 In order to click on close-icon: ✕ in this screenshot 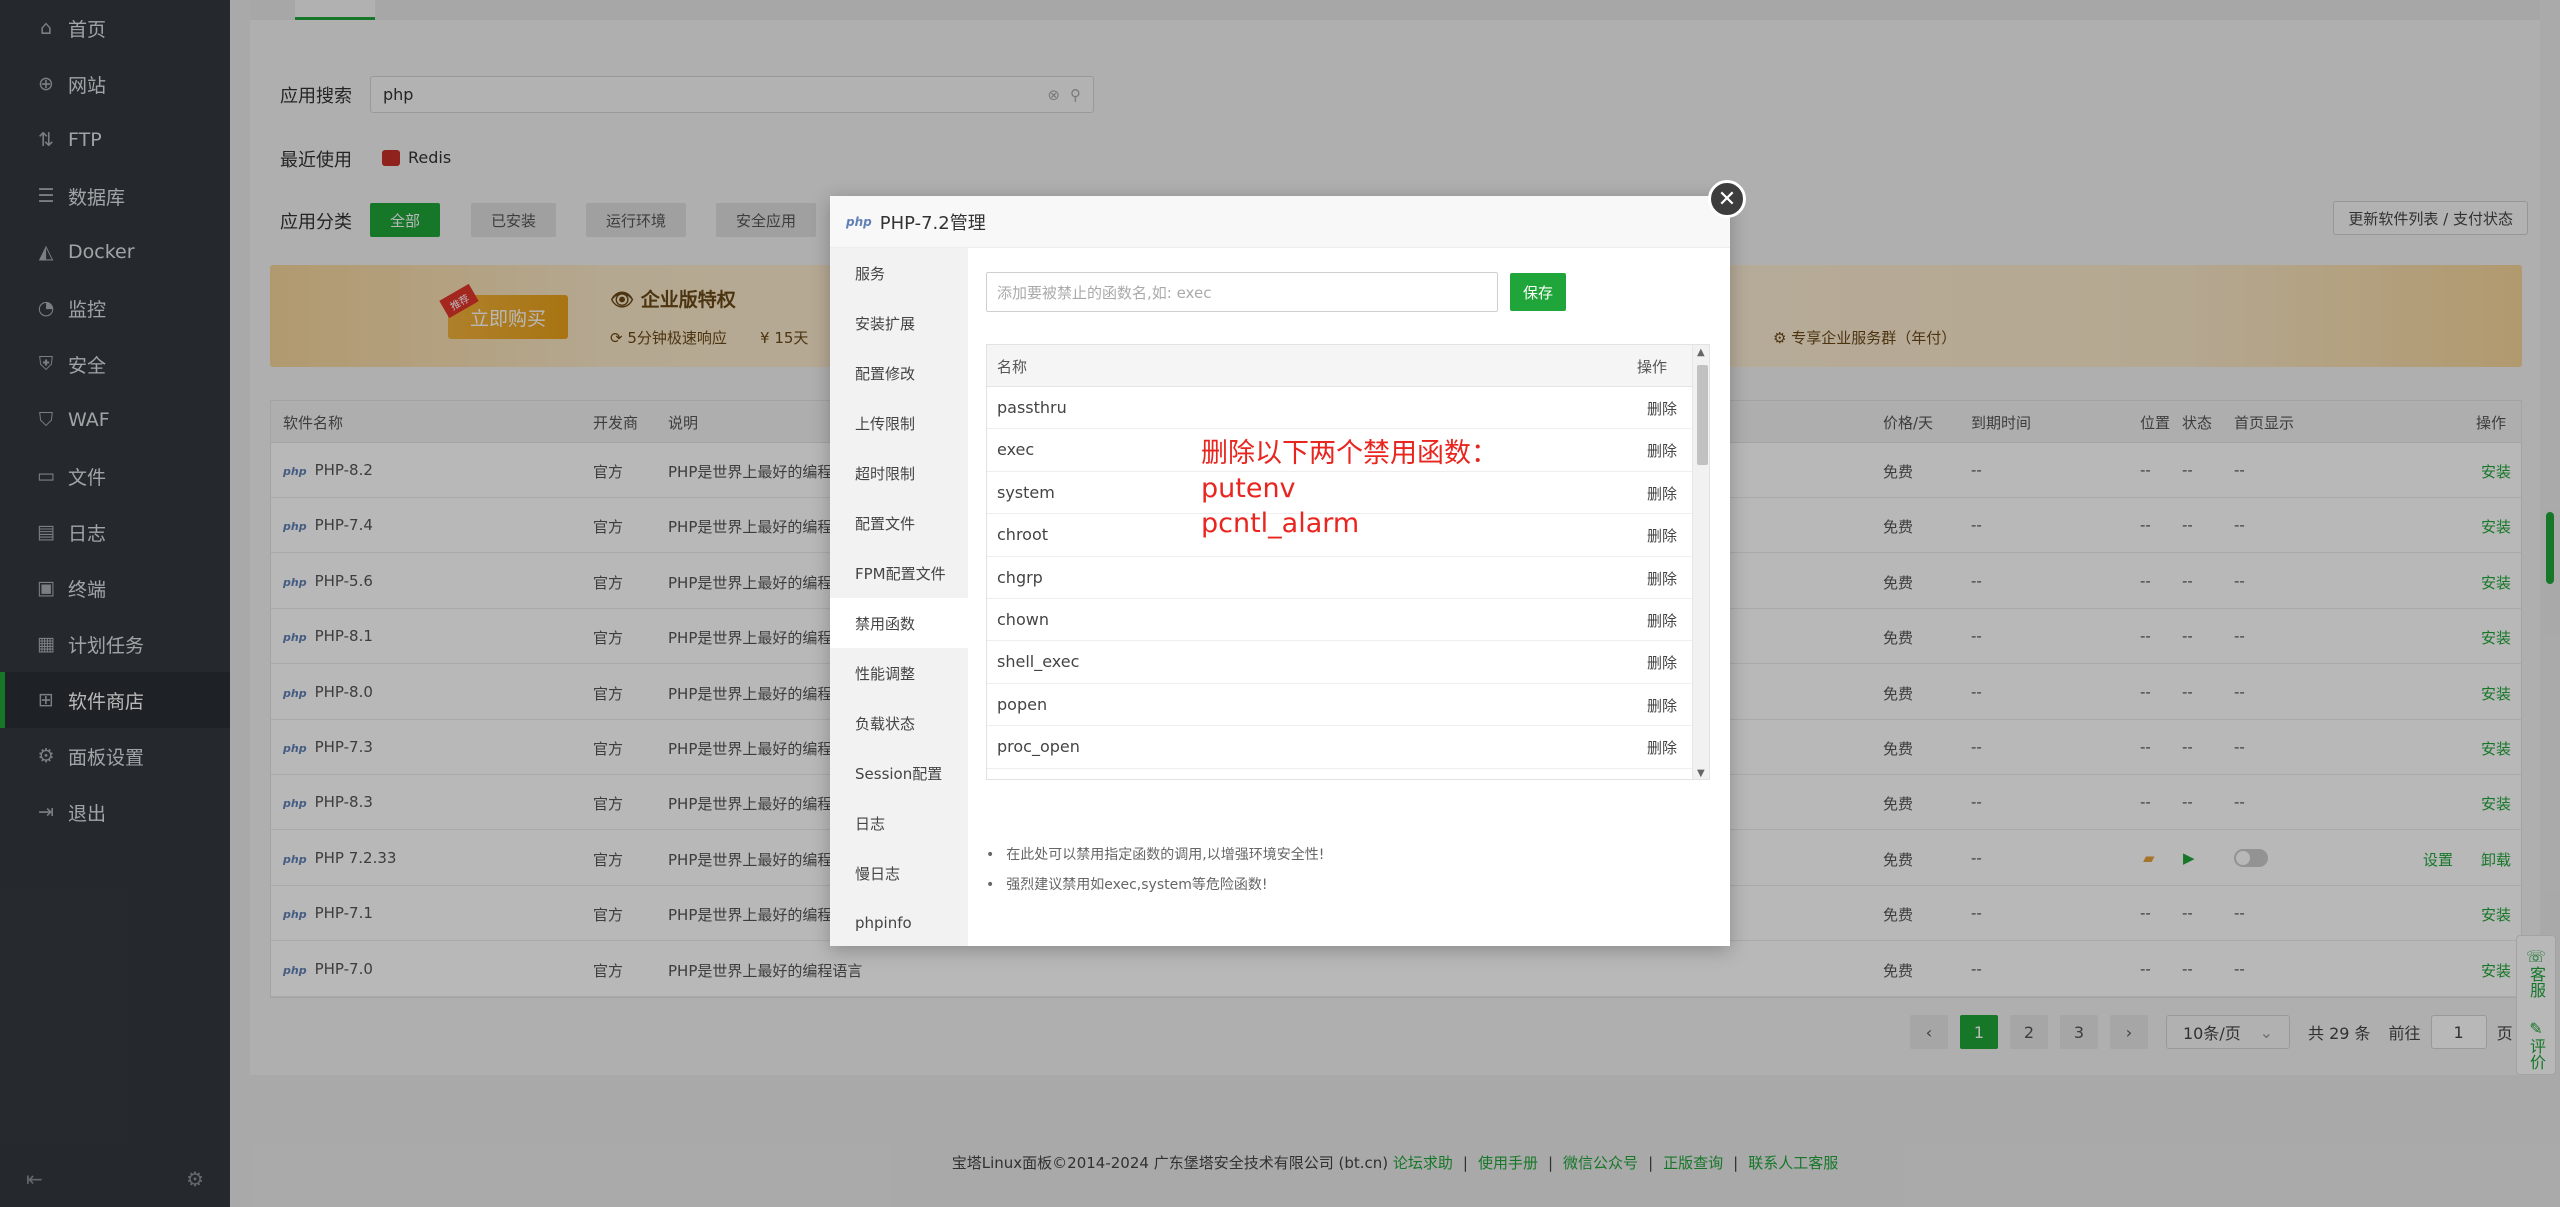, I will do `click(1727, 199)`.